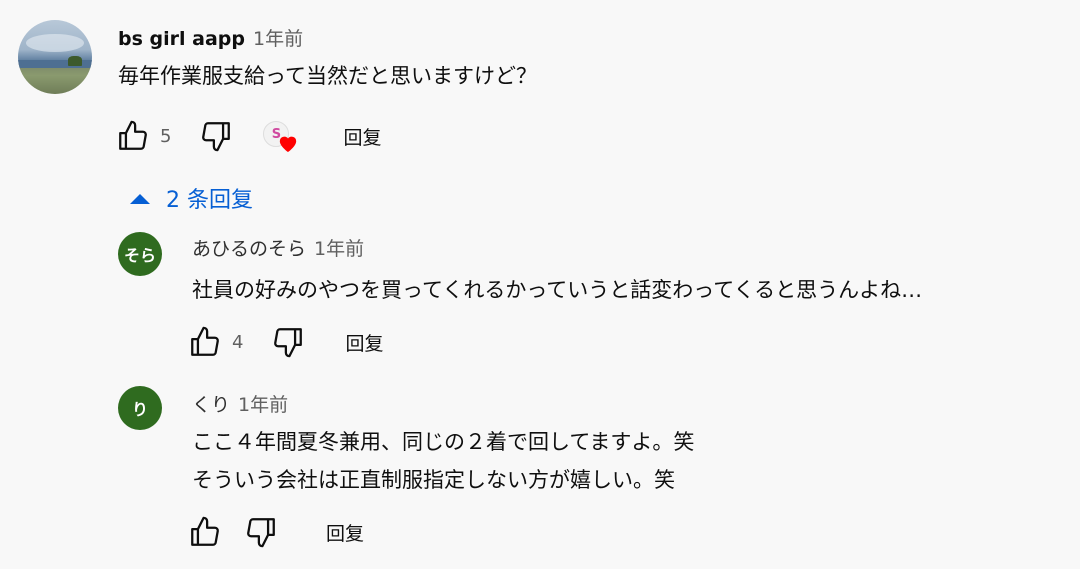  What do you see at coordinates (140, 199) in the screenshot?
I see `caret-up-icon` at bounding box center [140, 199].